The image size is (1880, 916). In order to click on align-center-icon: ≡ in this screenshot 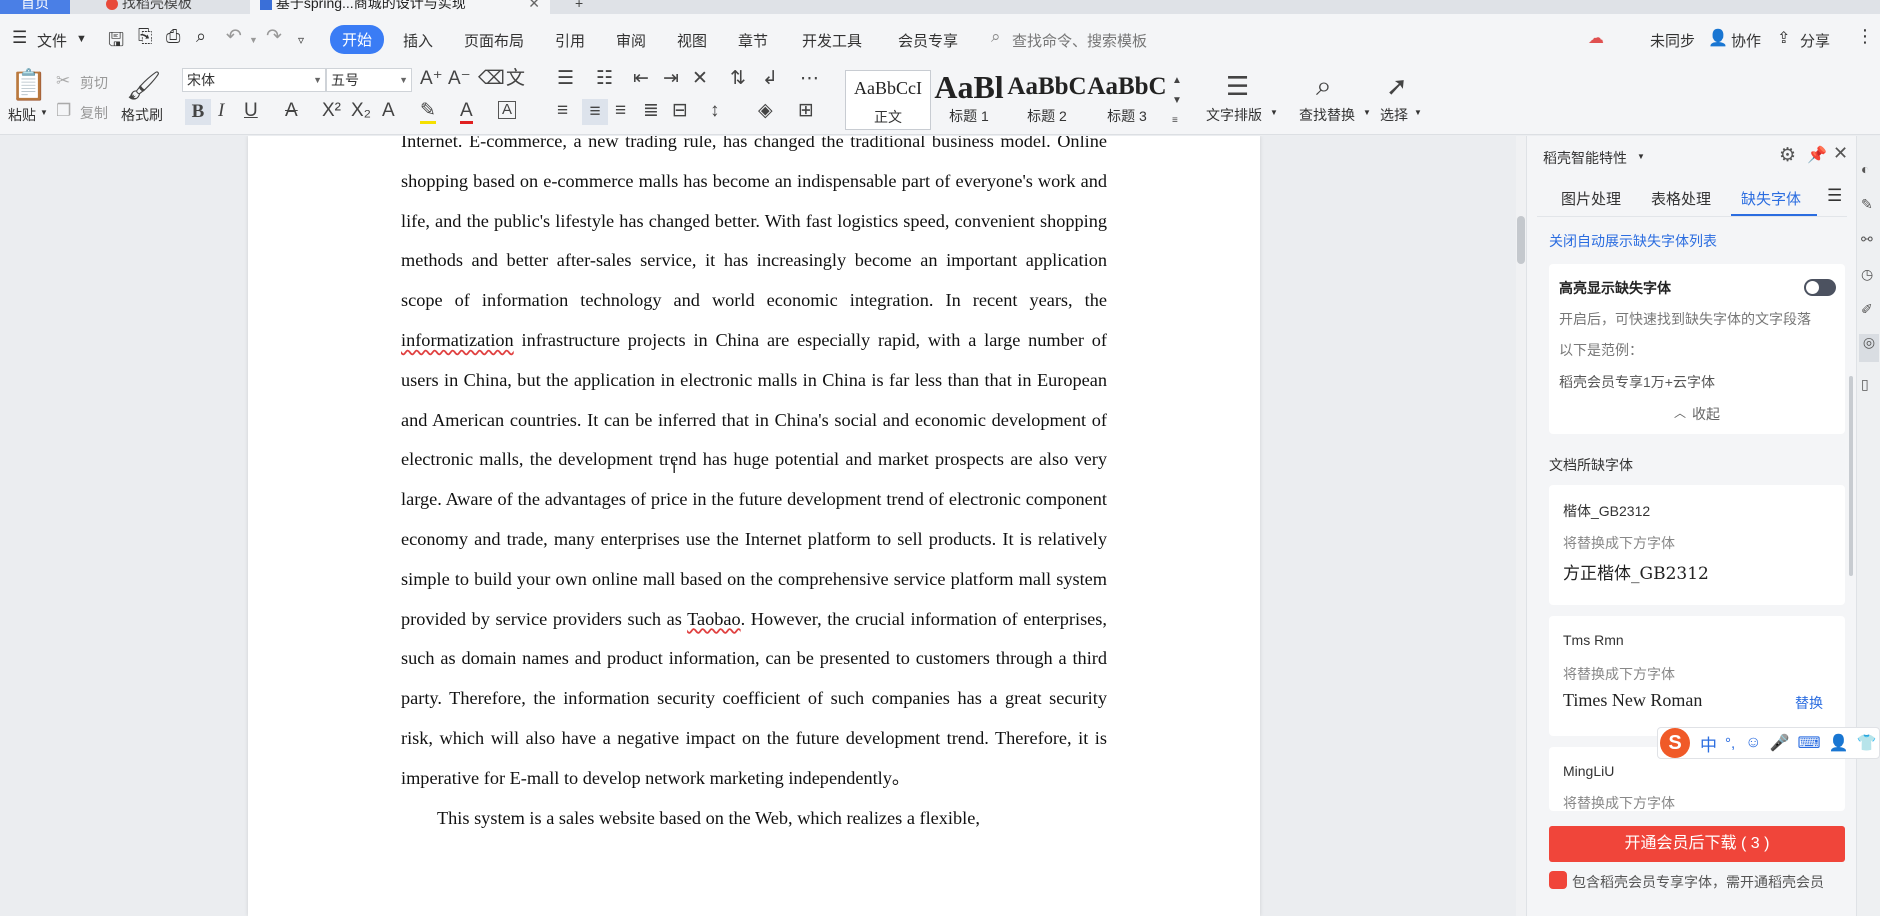, I will do `click(595, 112)`.